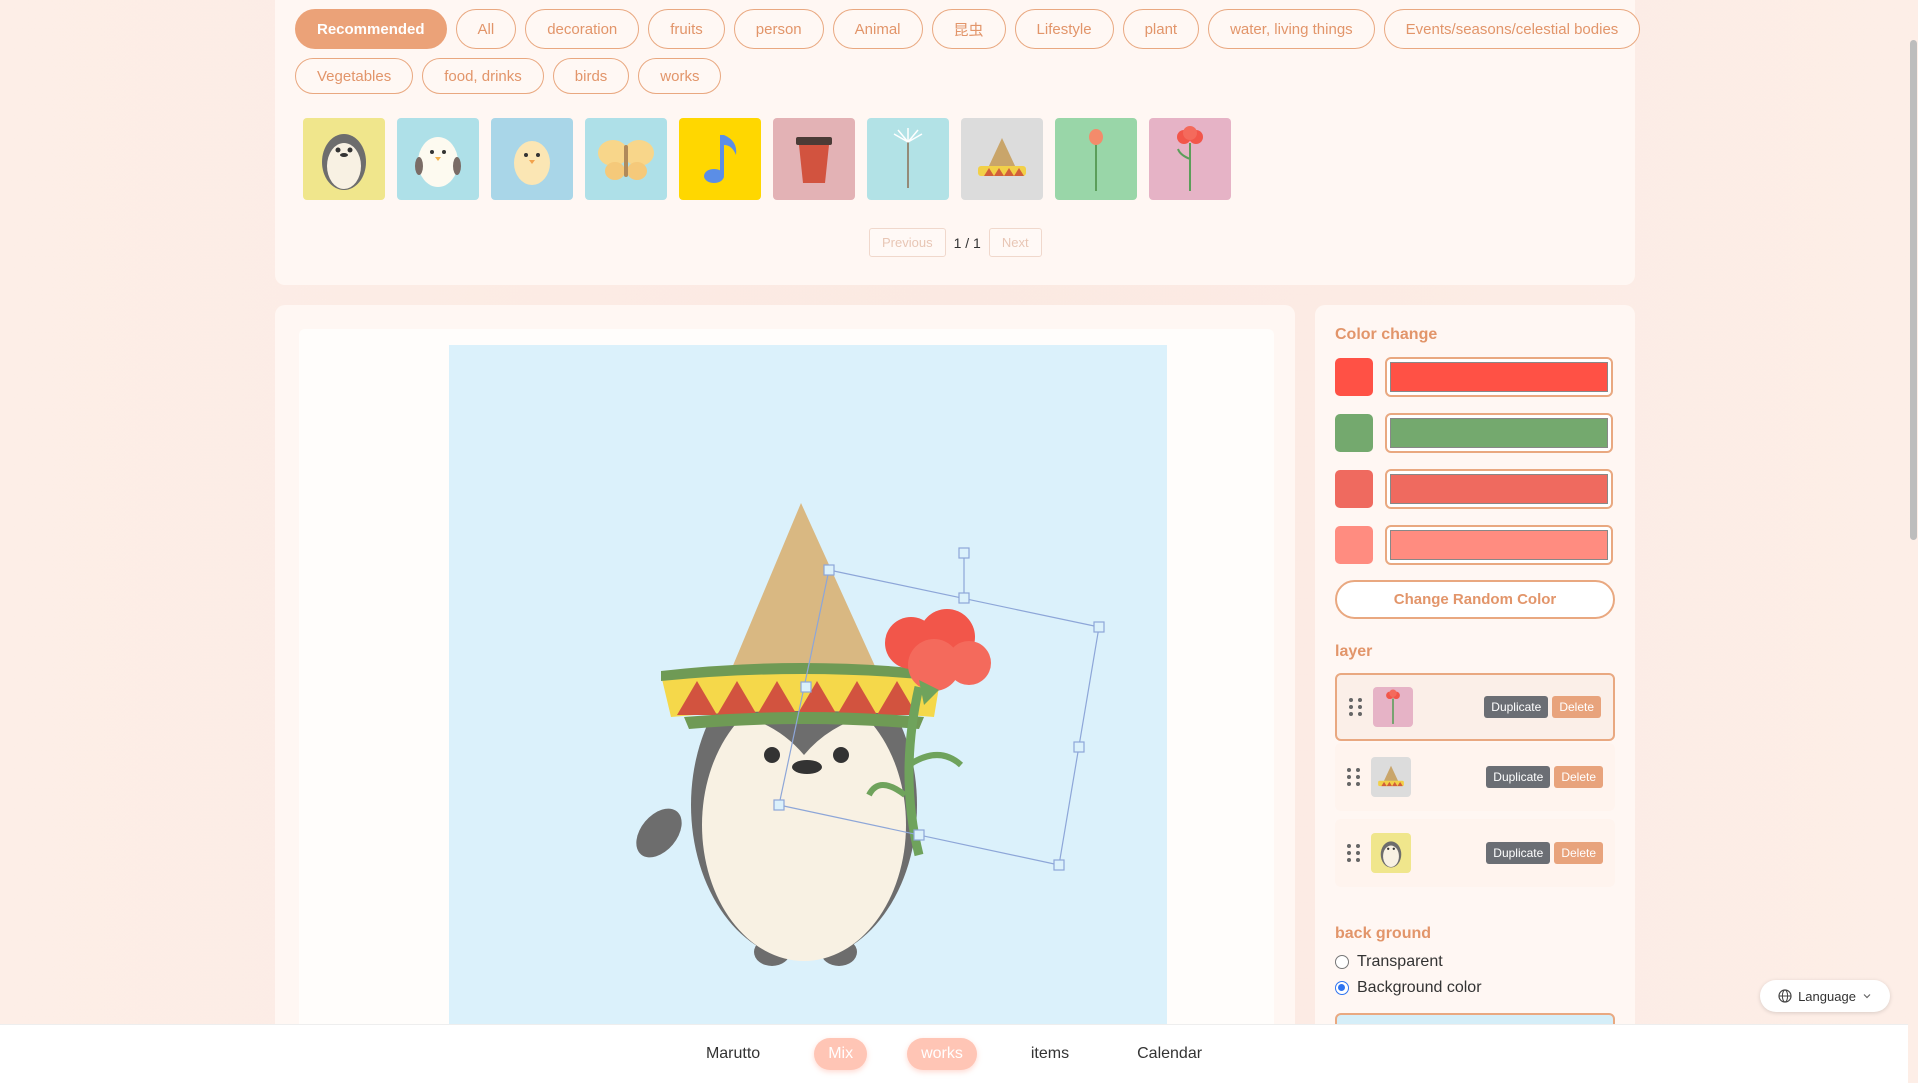 The height and width of the screenshot is (1083, 1918). Describe the element at coordinates (1291, 29) in the screenshot. I see `chip-water-living-things: water, living things` at that location.